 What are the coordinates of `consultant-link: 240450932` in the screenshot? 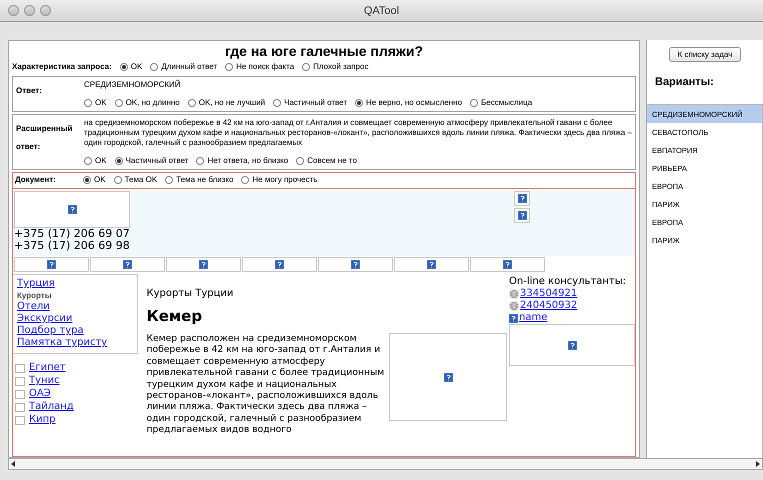 It's located at (549, 306).